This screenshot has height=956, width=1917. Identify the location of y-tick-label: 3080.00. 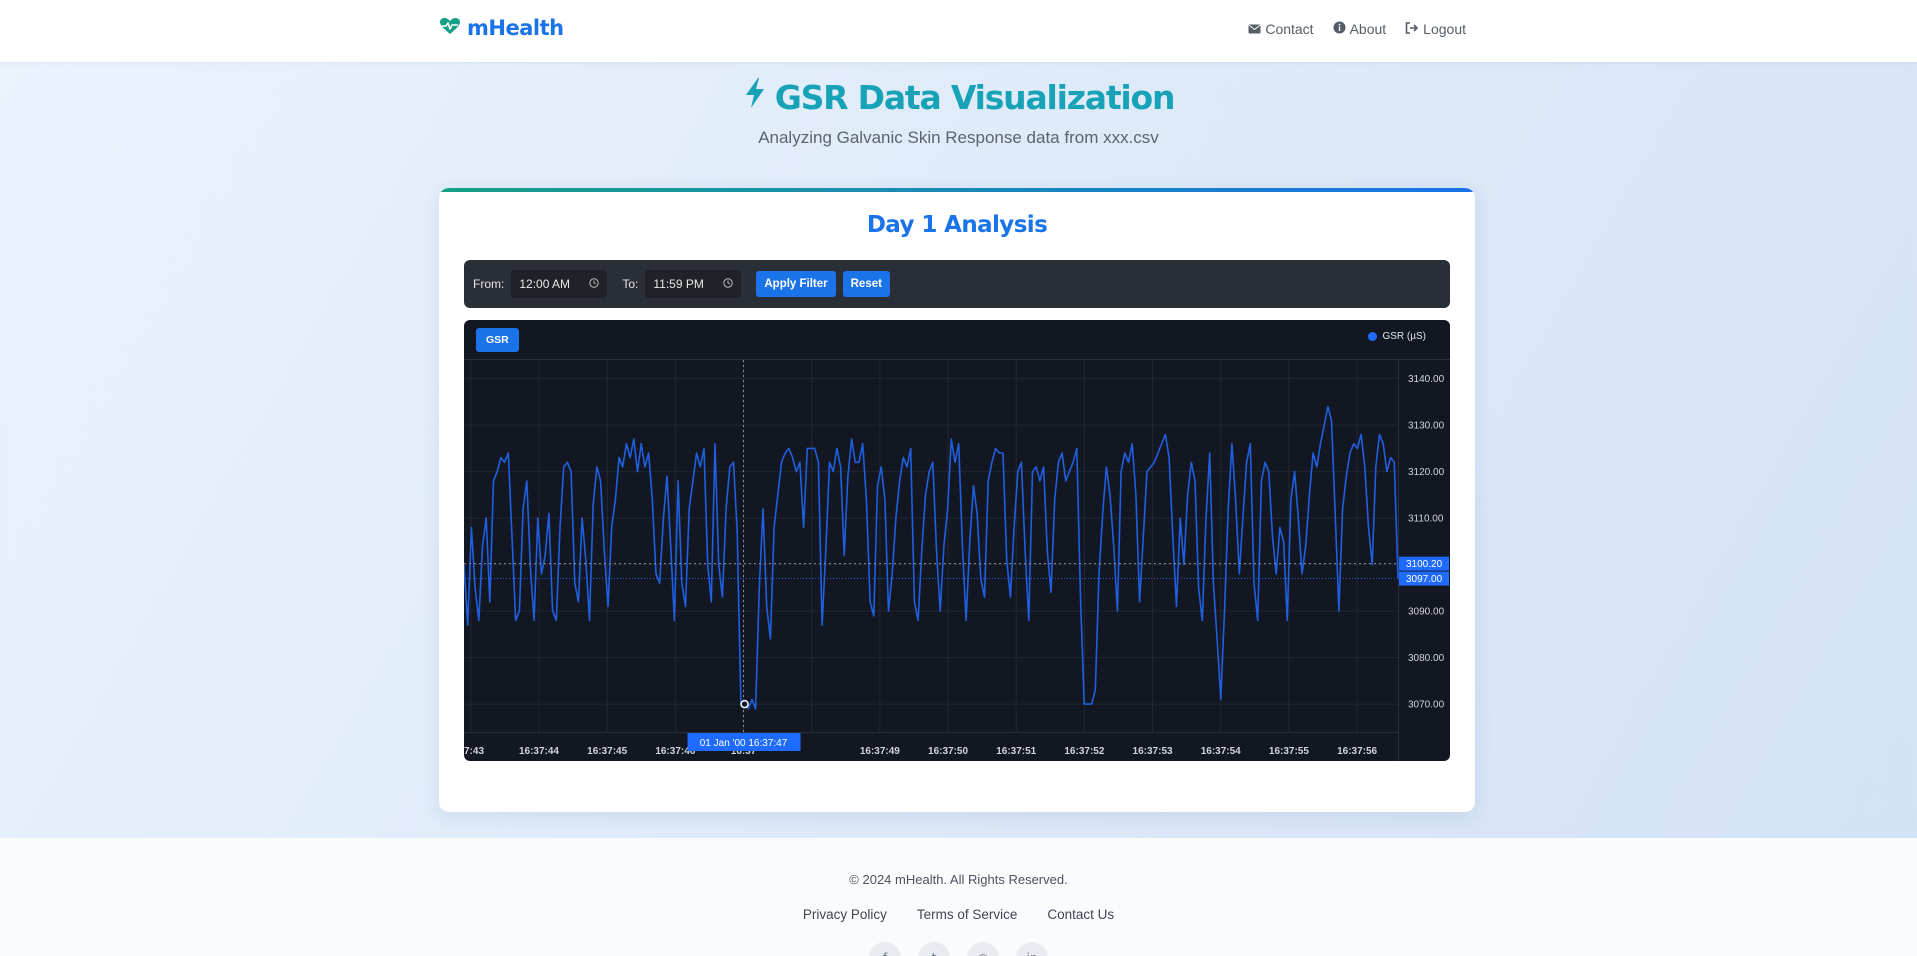
(1426, 658).